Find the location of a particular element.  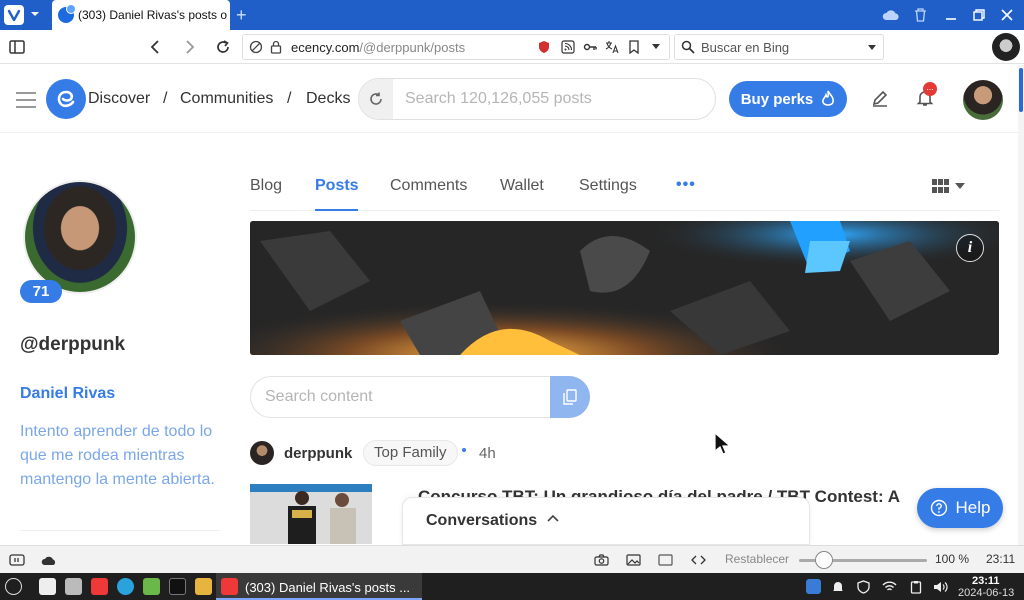

security-shield-icon is located at coordinates (863, 586).